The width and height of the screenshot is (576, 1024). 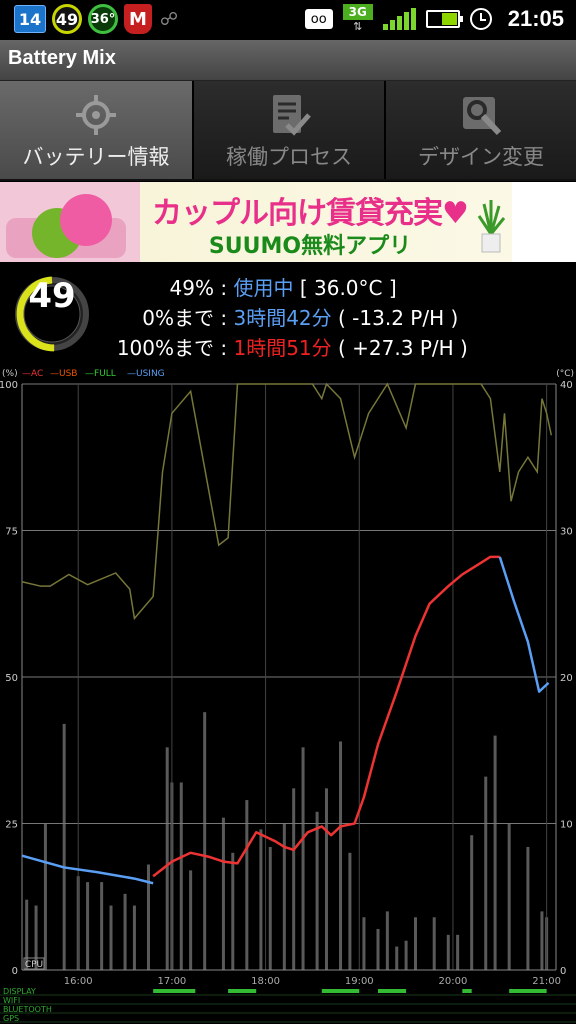 I want to click on temperature-icon: 36°, so click(x=103, y=19).